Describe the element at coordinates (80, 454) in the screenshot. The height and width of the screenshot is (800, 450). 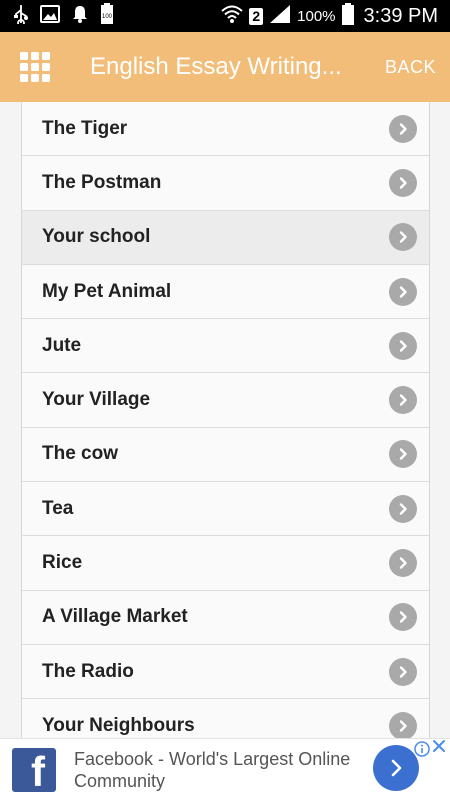
I see `list-item-label: The cow` at that location.